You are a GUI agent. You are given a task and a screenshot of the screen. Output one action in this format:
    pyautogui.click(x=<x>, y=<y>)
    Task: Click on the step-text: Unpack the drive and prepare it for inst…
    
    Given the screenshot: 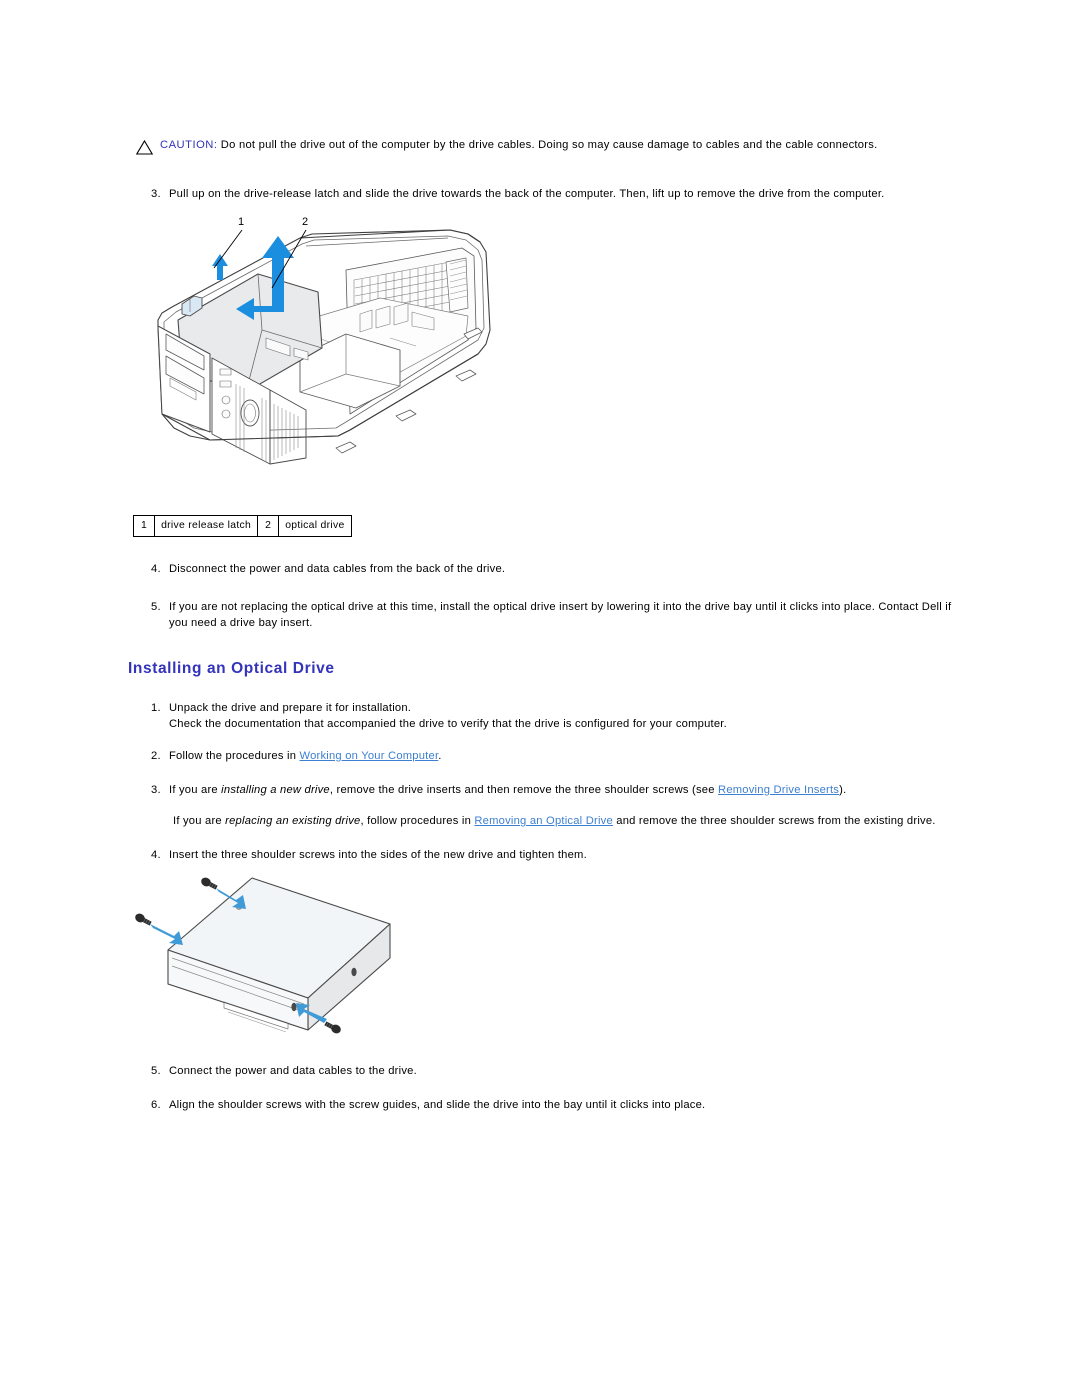 What is the action you would take?
    pyautogui.click(x=553, y=716)
    